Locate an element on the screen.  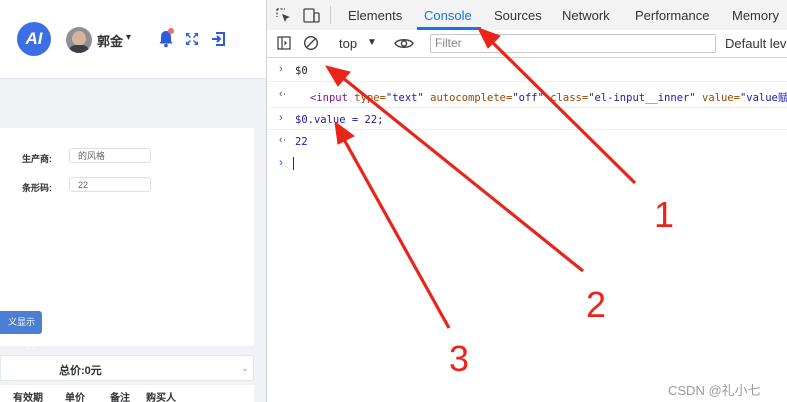
annotation-label-2: 2 is located at coordinates (596, 304).